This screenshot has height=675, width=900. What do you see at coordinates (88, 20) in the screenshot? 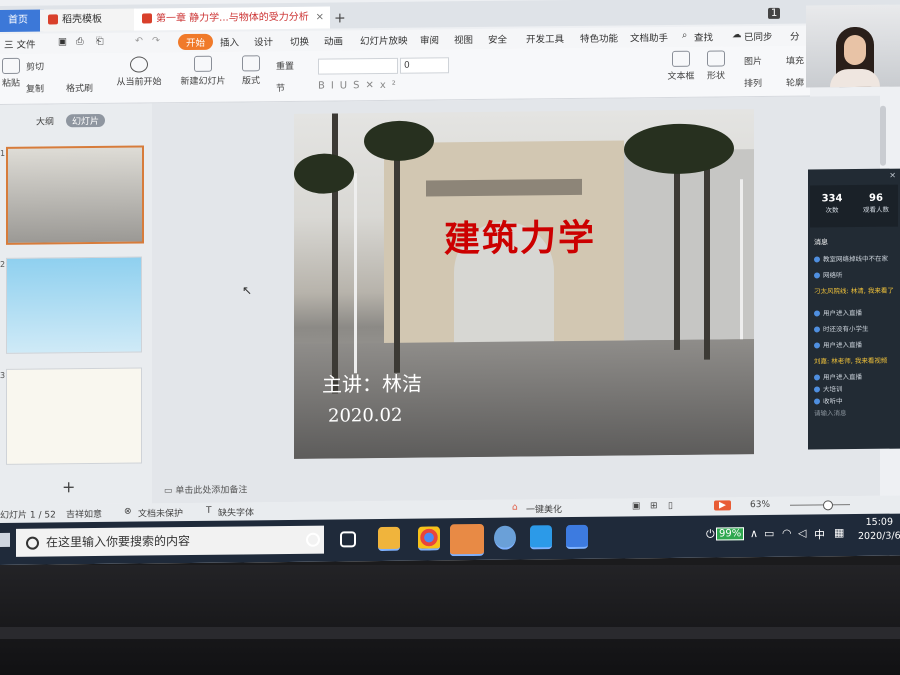
I see `tab-template: 稻壳模板` at bounding box center [88, 20].